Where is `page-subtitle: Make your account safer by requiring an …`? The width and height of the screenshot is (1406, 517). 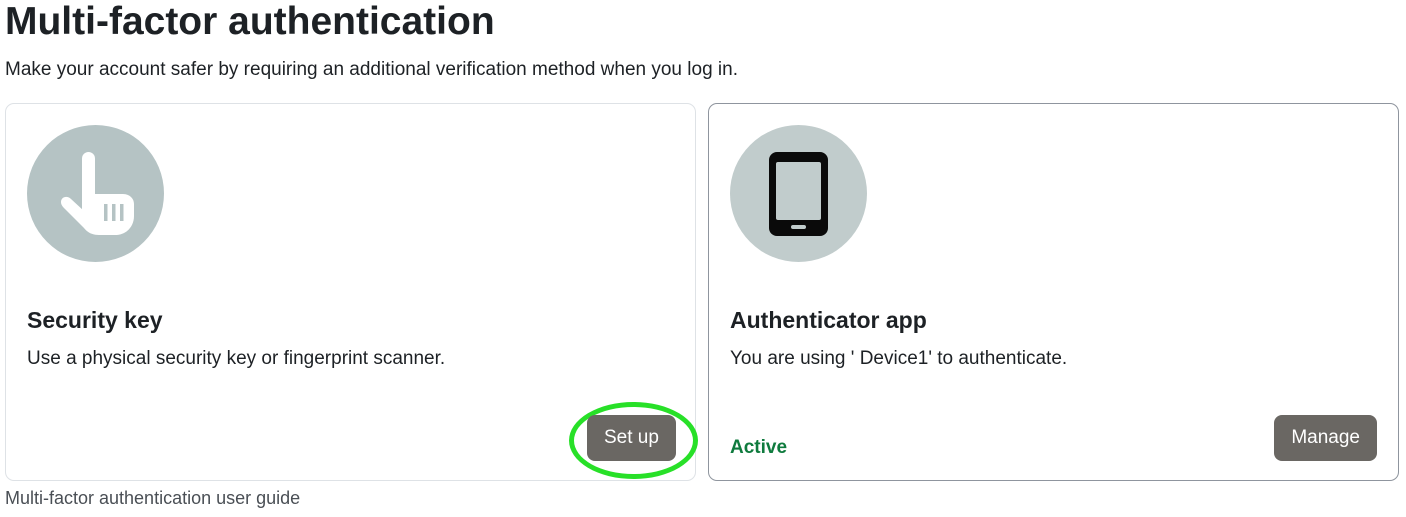
page-subtitle: Make your account safer by requiring an … is located at coordinates (371, 69).